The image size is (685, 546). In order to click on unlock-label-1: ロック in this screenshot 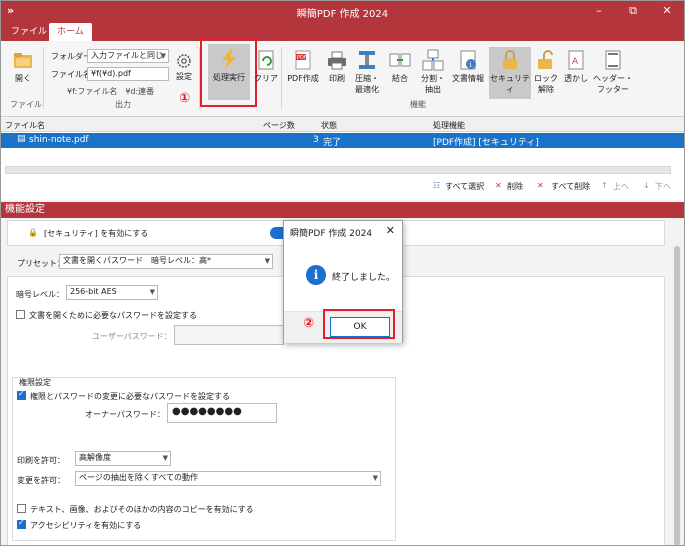, I will do `click(546, 78)`.